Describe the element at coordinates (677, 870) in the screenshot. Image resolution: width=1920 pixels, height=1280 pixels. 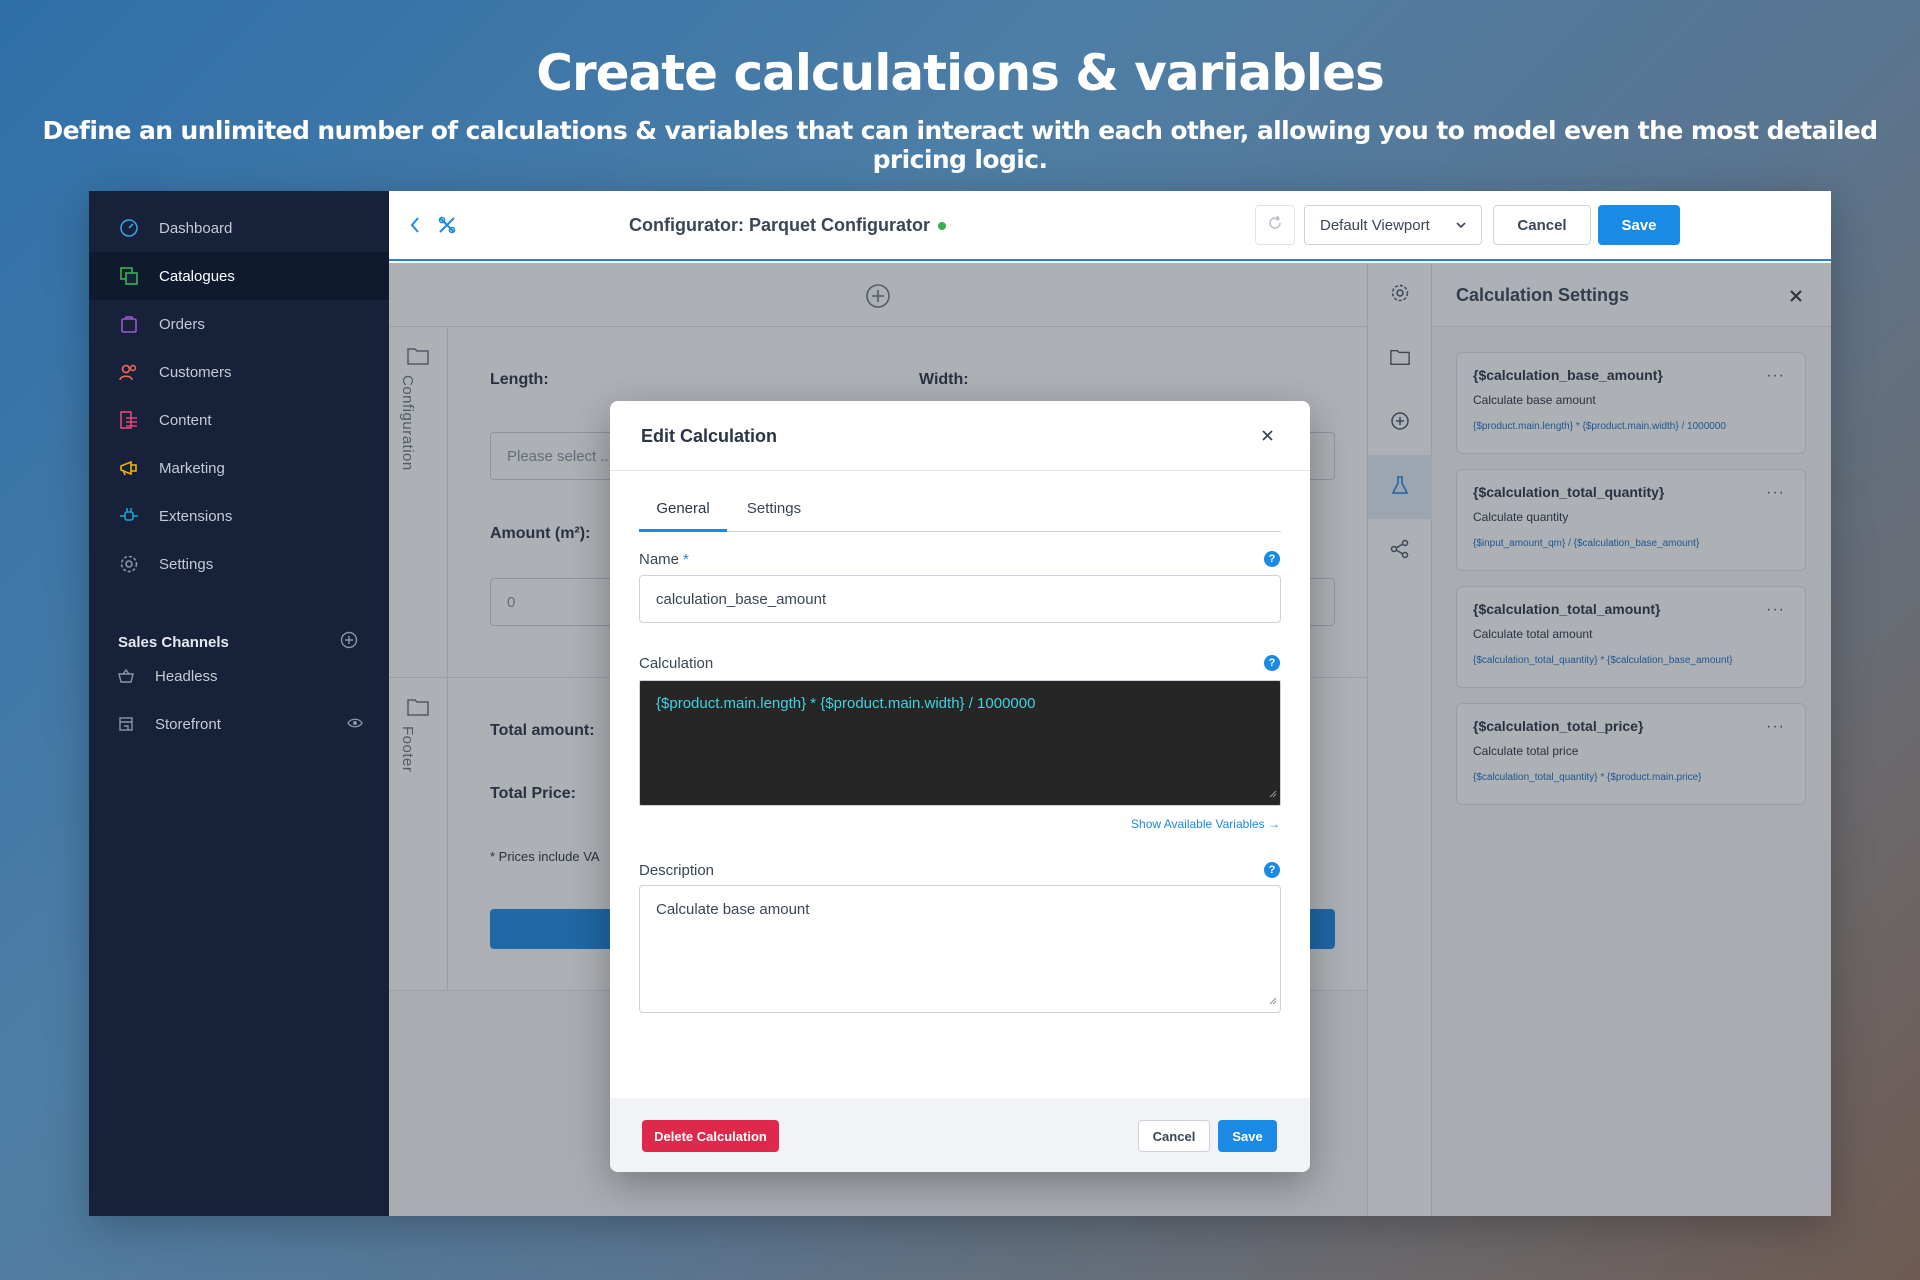
I see `description-label: Description` at that location.